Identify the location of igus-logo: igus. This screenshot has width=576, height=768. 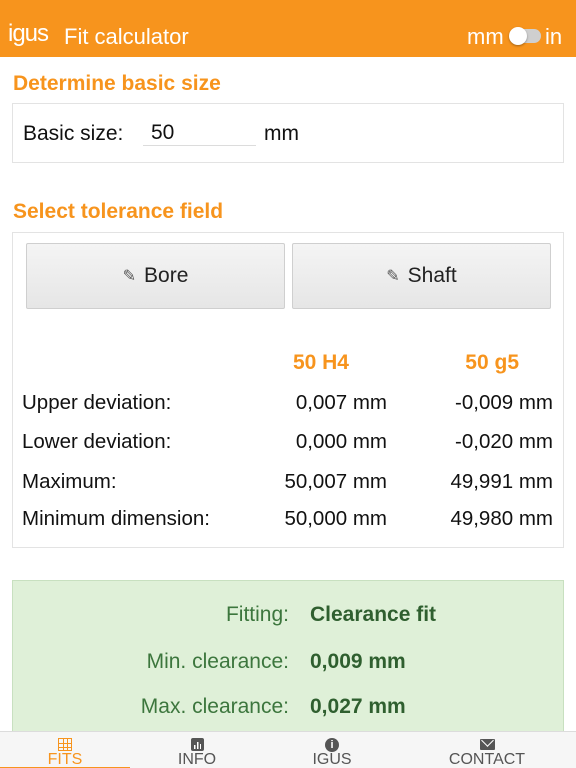
(28, 33).